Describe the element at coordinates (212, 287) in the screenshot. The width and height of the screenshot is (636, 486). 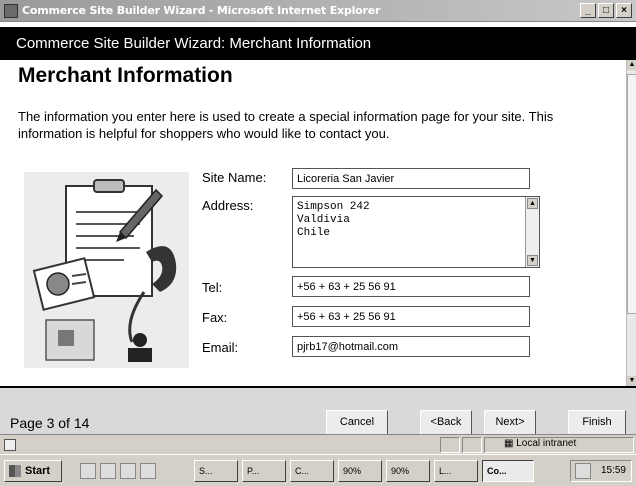
I see `tel-label: Tel:` at that location.